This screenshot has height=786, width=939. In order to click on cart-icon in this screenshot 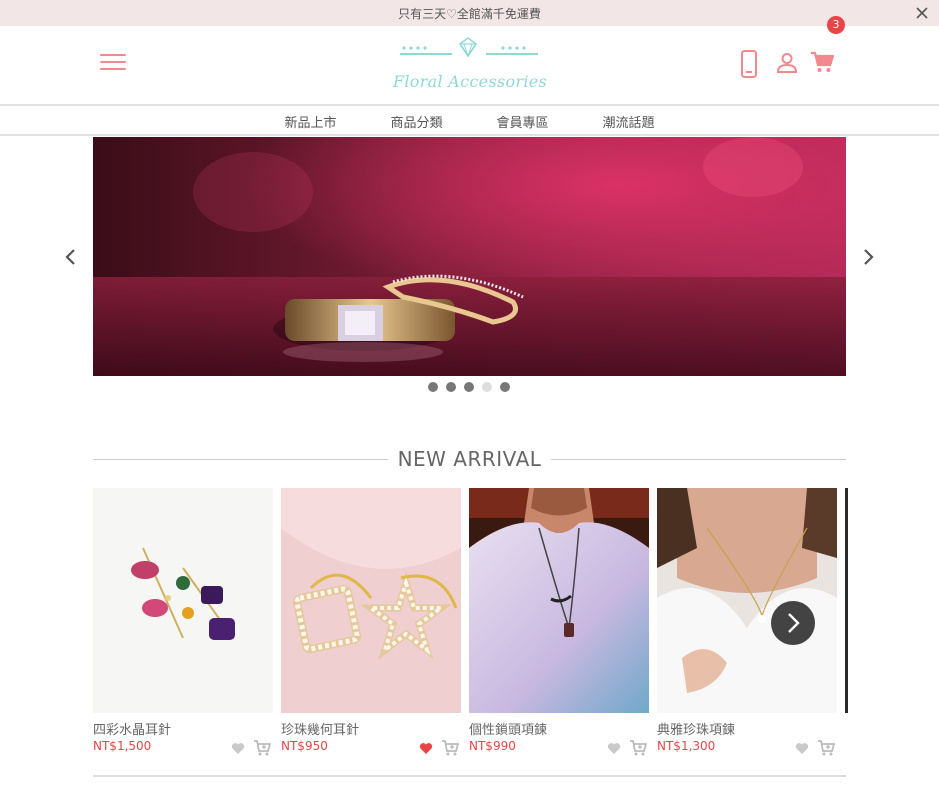, I will do `click(822, 62)`.